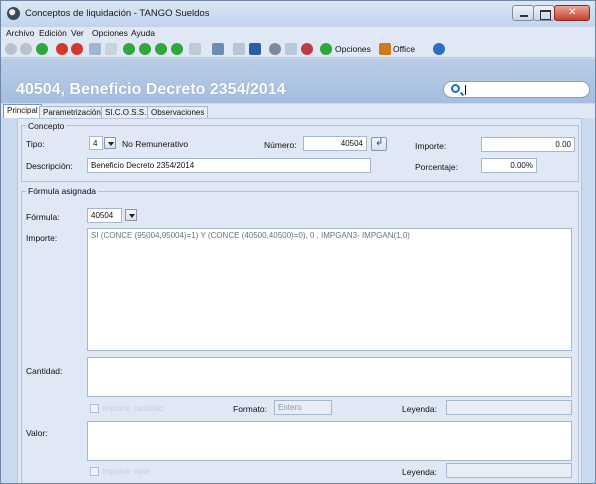 The width and height of the screenshot is (596, 484). Describe the element at coordinates (110, 33) in the screenshot. I see `menu-opciones: Opciones` at that location.